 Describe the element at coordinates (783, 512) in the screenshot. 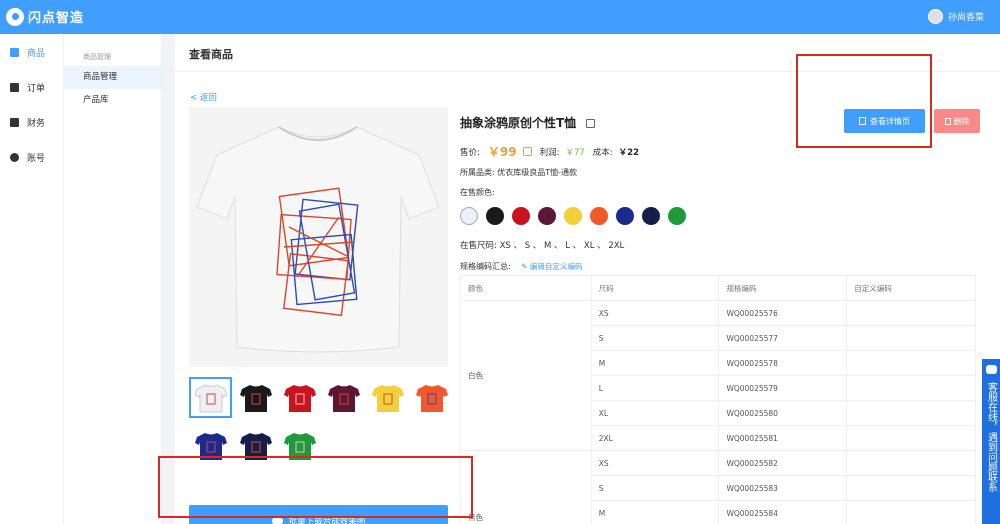

I see `code-cell: WQ00025584` at that location.